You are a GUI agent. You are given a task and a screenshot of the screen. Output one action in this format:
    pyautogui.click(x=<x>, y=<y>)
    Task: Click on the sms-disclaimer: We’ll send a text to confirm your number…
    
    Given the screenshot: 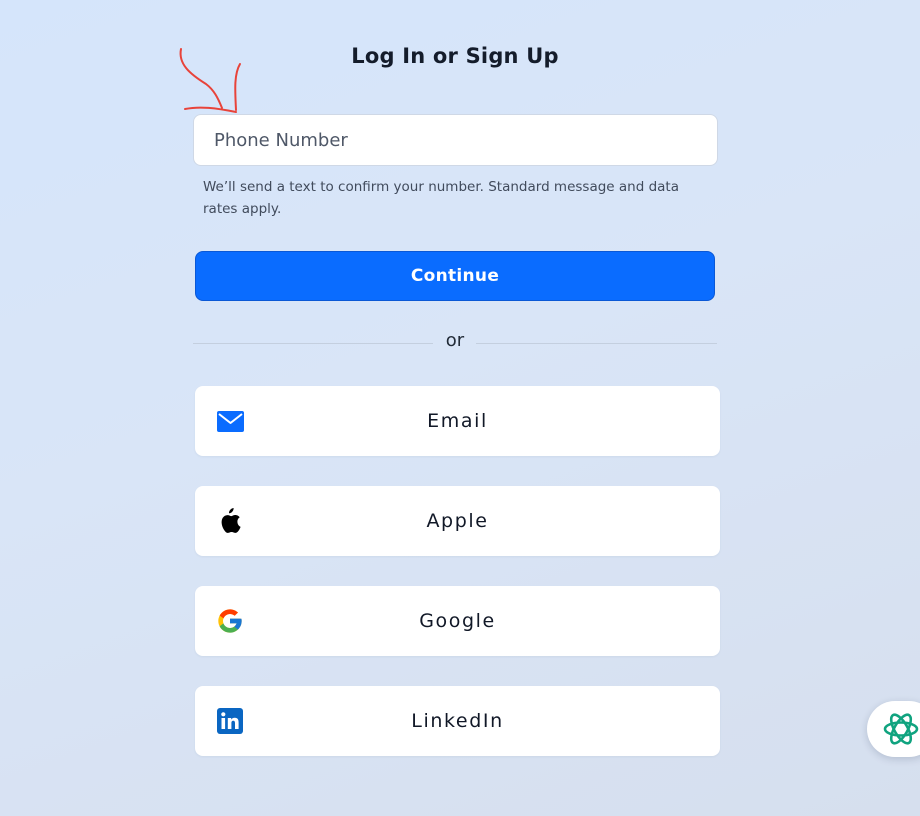 What is the action you would take?
    pyautogui.click(x=441, y=198)
    